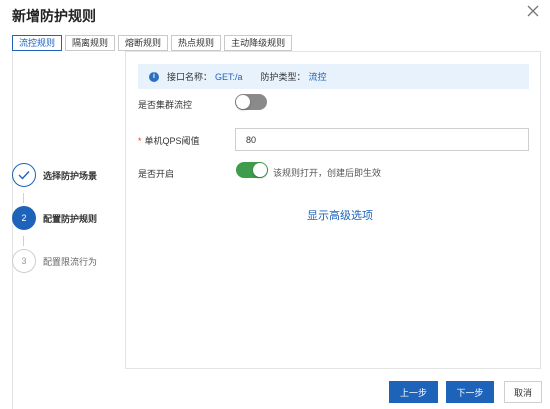  What do you see at coordinates (24, 175) in the screenshot?
I see `check-icon` at bounding box center [24, 175].